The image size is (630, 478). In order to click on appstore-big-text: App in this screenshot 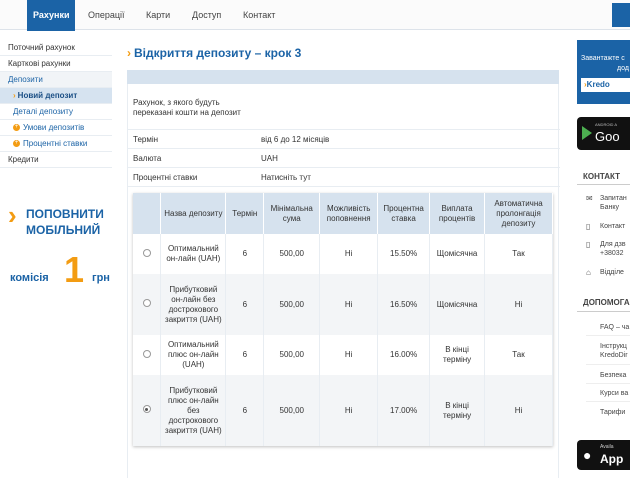, I will do `click(612, 459)`.